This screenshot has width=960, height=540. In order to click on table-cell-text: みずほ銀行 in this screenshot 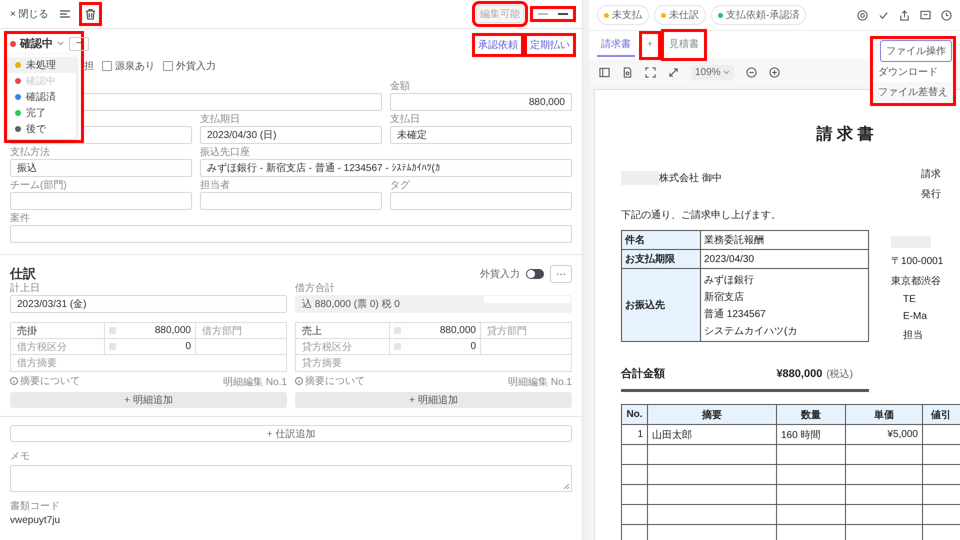, I will do `click(729, 281)`.